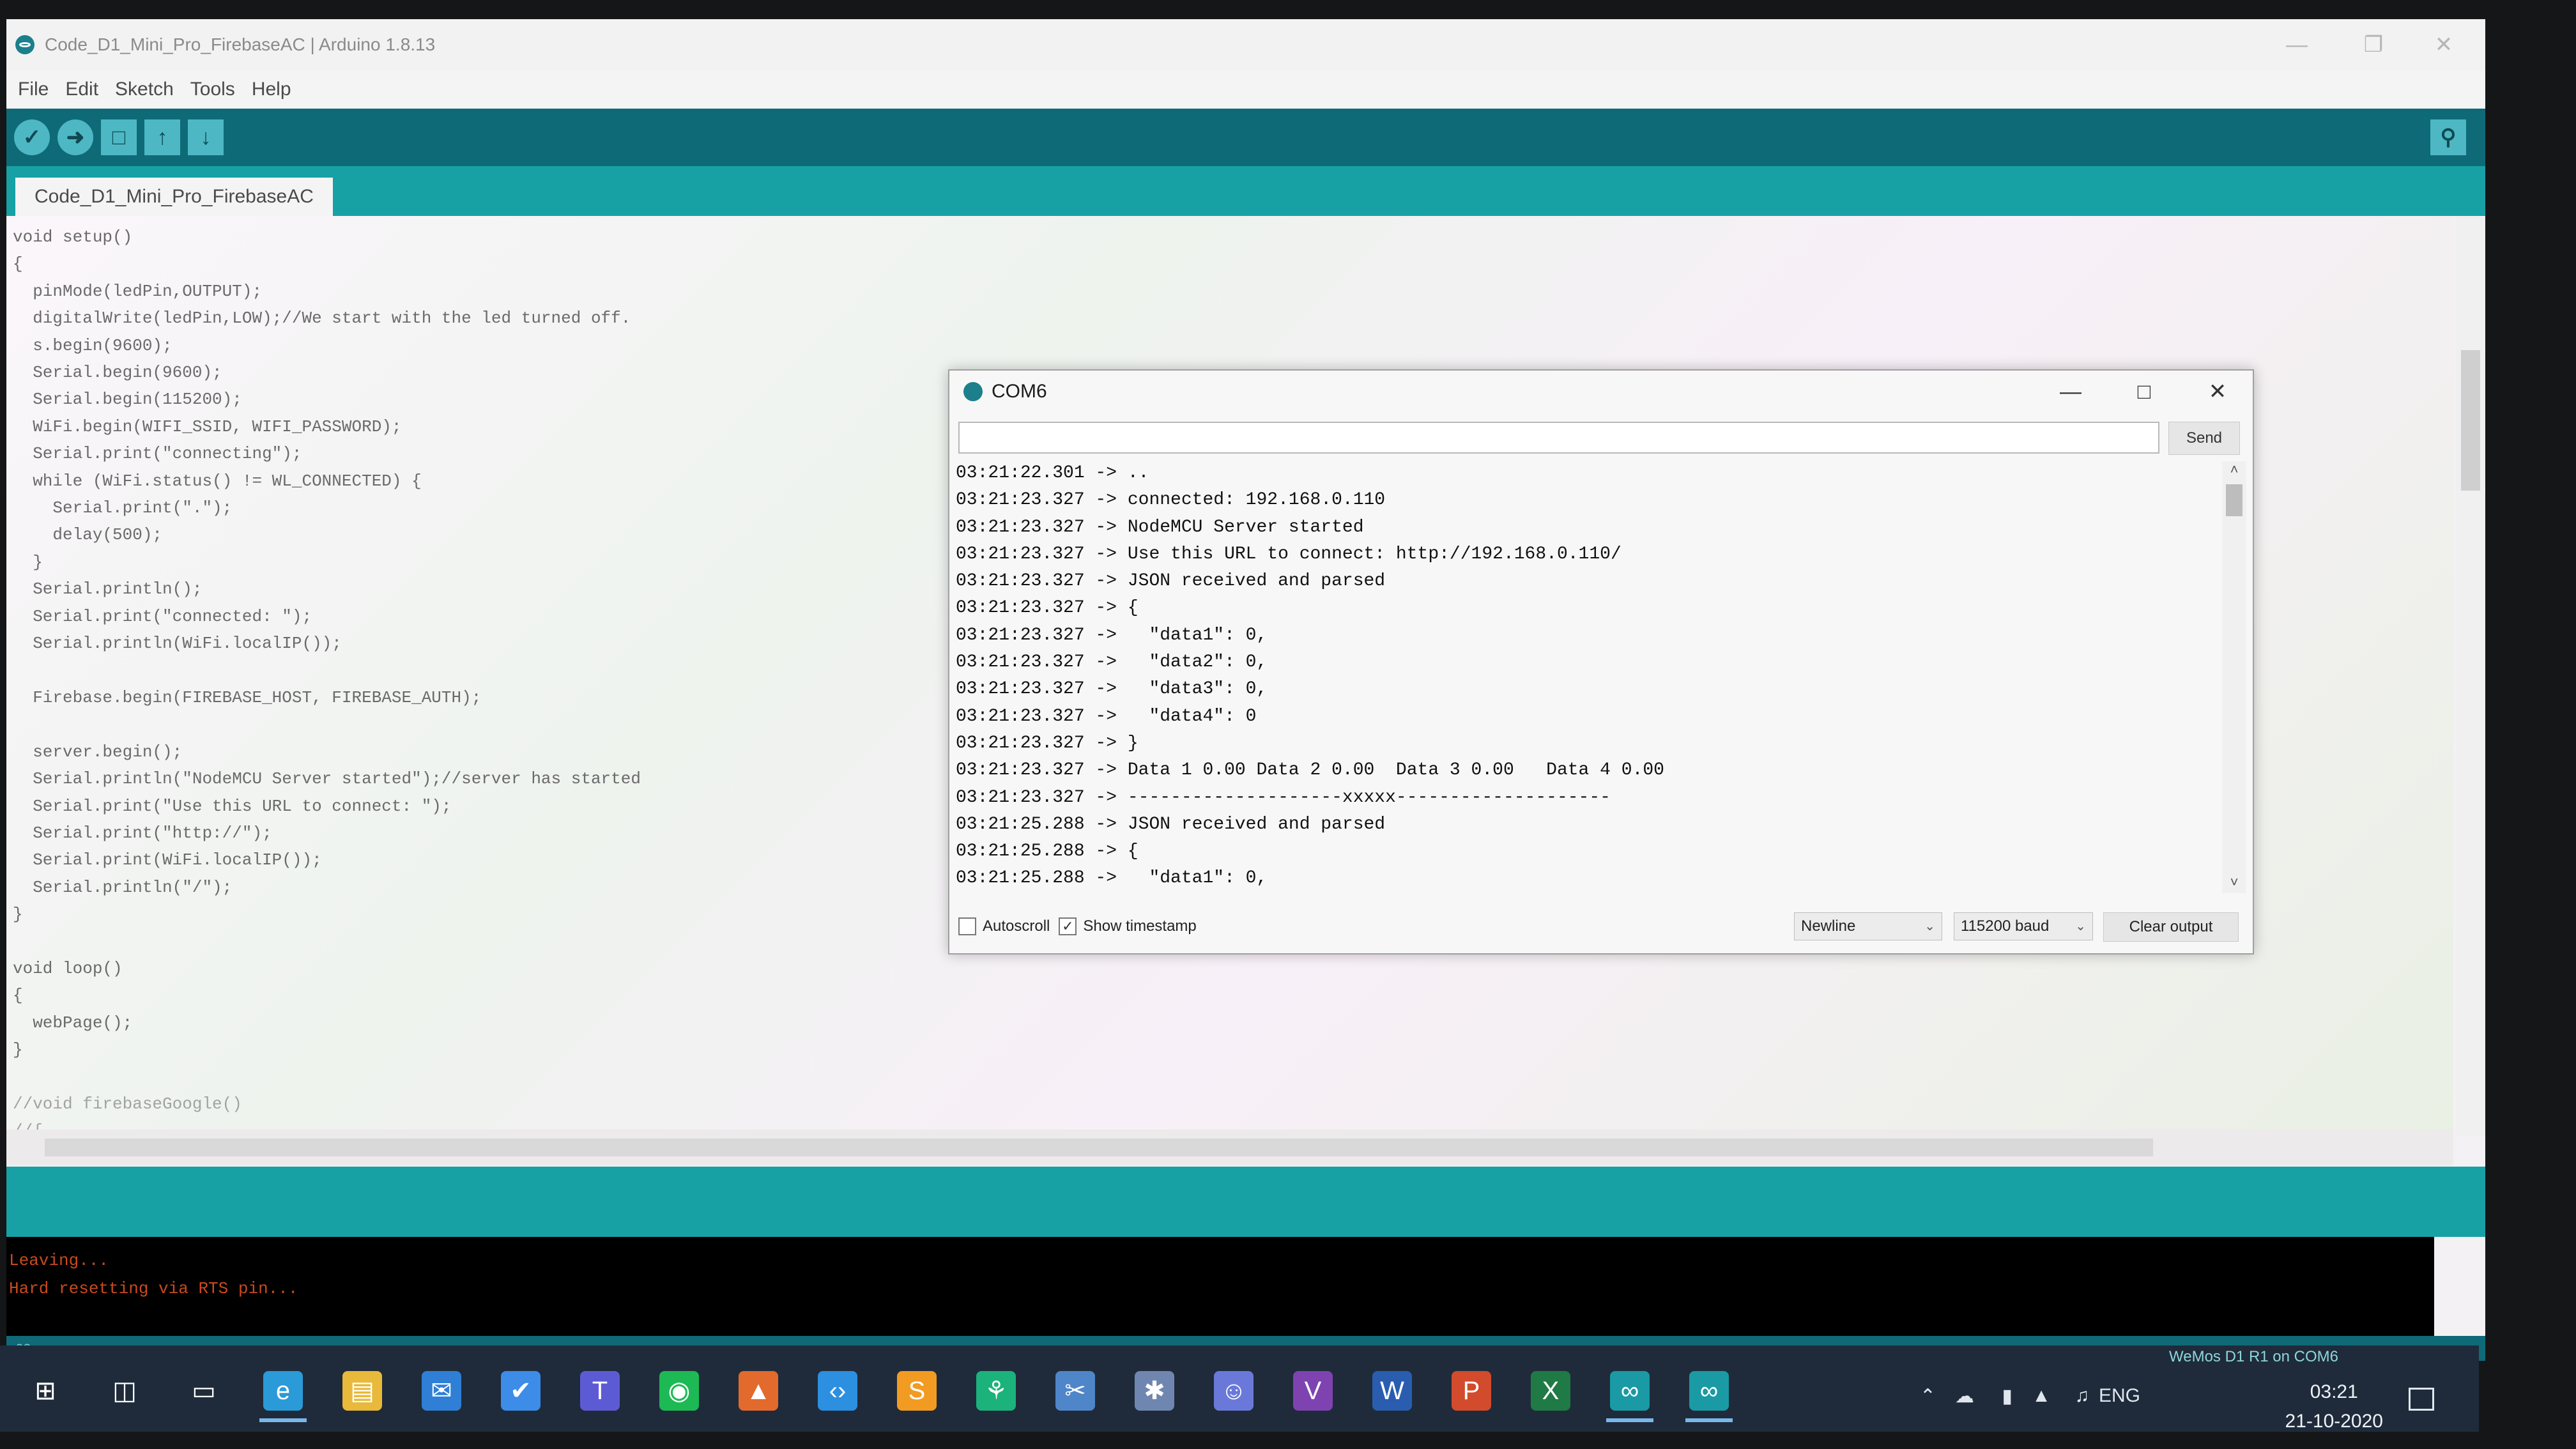  What do you see at coordinates (32, 137) in the screenshot?
I see `verify-button: ✓` at bounding box center [32, 137].